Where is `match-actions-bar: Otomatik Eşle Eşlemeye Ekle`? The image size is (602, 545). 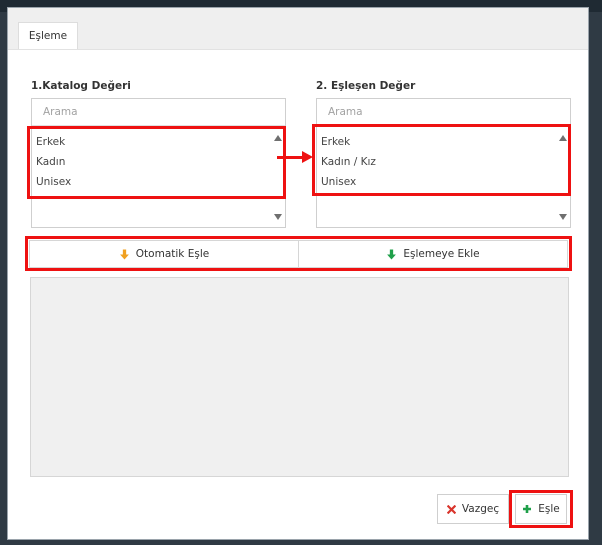 match-actions-bar: Otomatik Eşle Eşlemeye Ekle is located at coordinates (298, 254).